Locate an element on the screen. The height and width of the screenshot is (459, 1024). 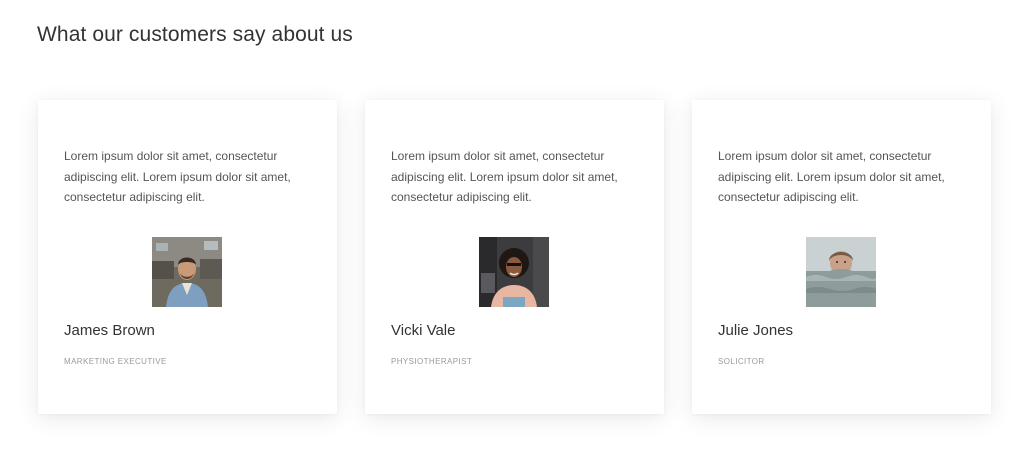
section-title: What our customers say about us is located at coordinates (195, 34).